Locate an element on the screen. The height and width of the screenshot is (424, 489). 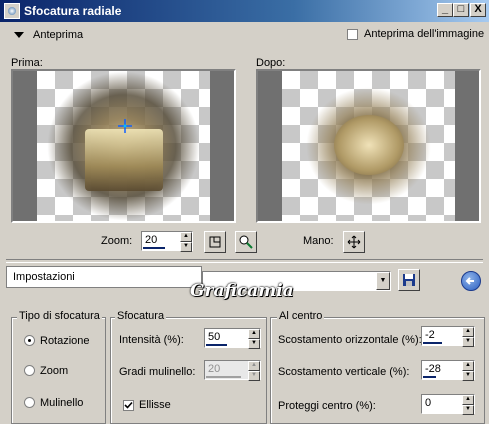
pan-button is located at coordinates (354, 242).